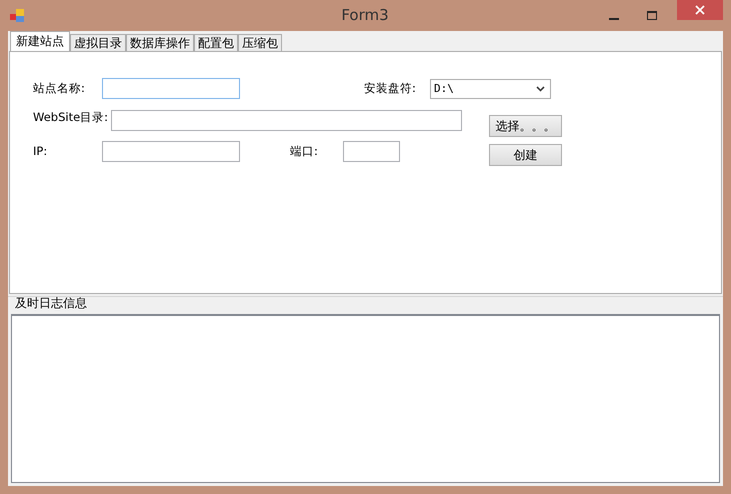 The height and width of the screenshot is (494, 731). Describe the element at coordinates (51, 304) in the screenshot. I see `group-title: 及时日志信息` at that location.